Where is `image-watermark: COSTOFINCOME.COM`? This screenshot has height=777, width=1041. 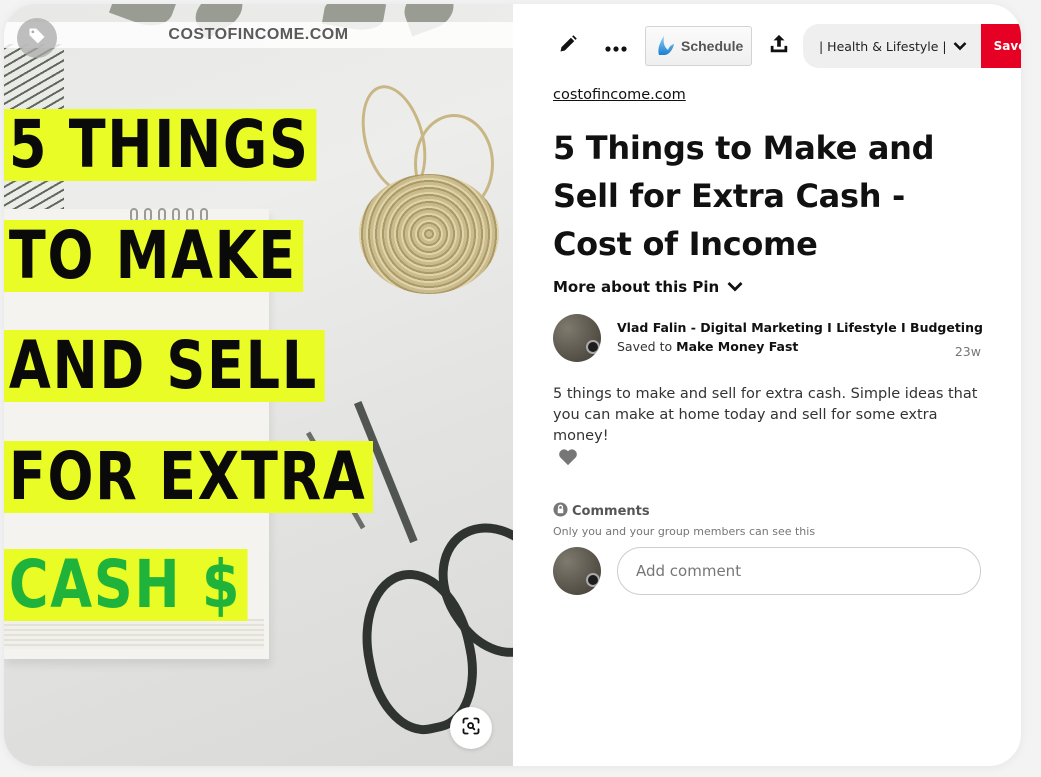
image-watermark: COSTOFINCOME.COM is located at coordinates (258, 35).